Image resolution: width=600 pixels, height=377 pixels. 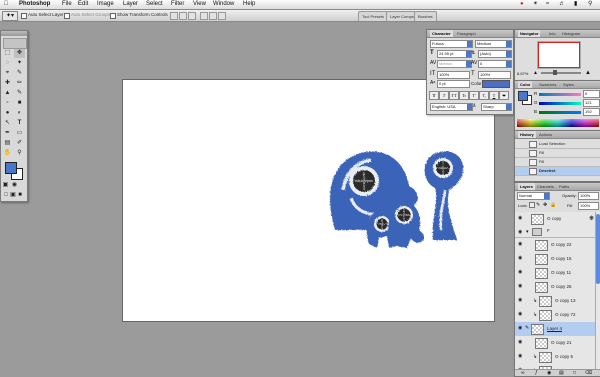 I want to click on lock-image-icon: ✎, so click(x=538, y=205).